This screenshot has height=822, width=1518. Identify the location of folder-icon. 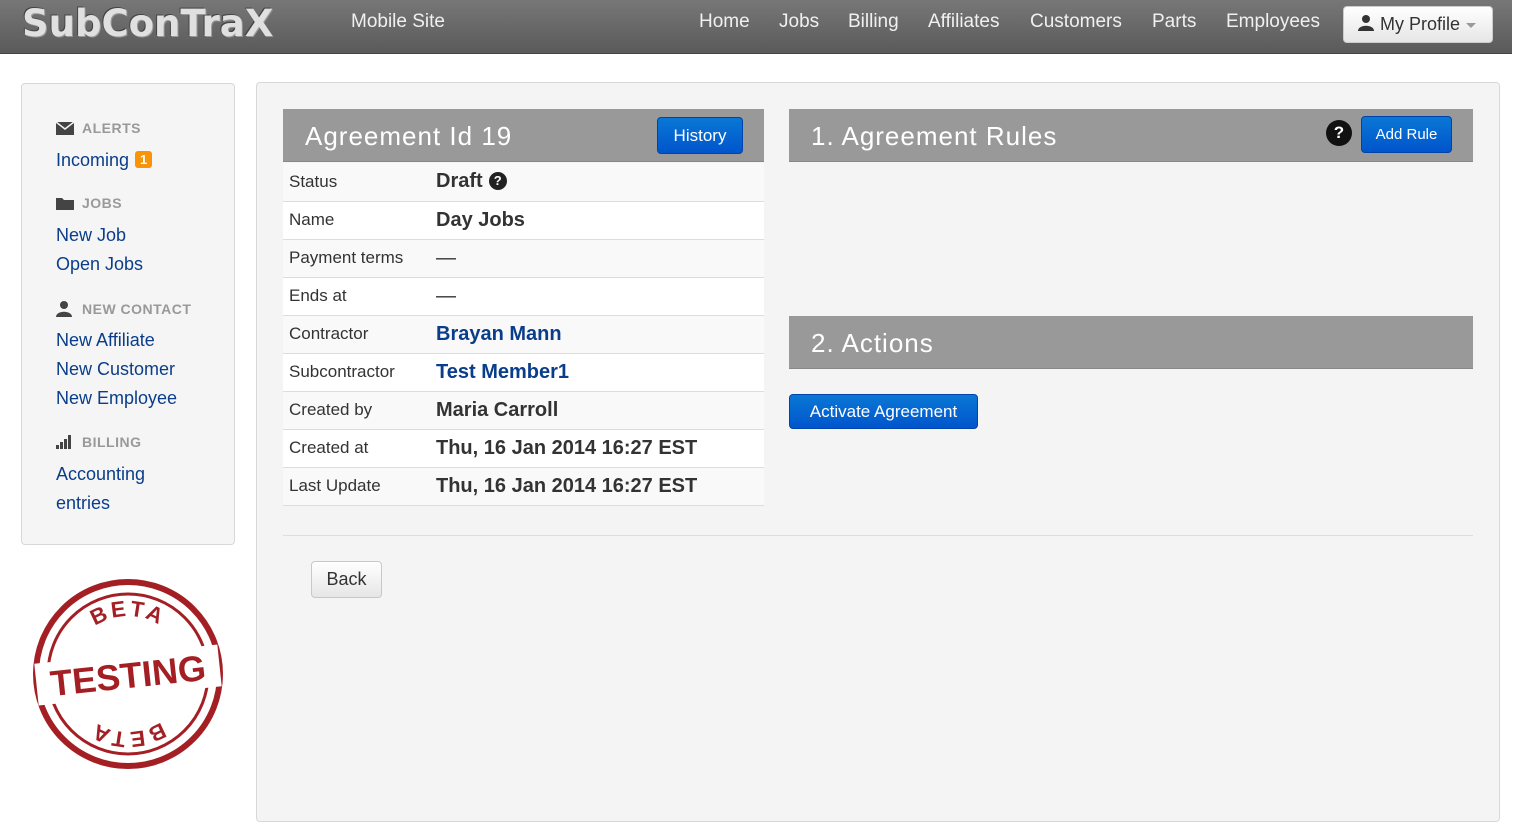
(66, 203).